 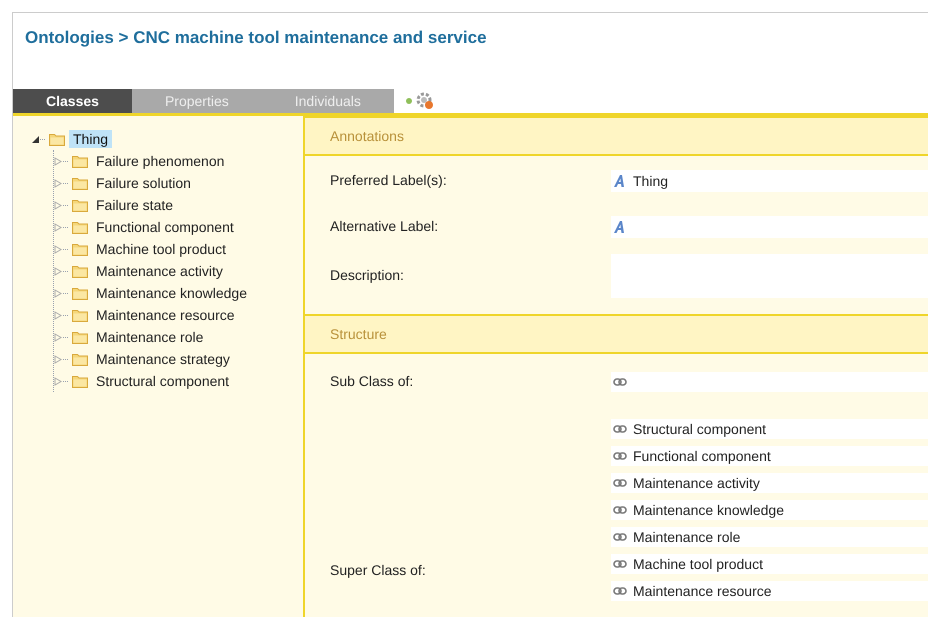 I want to click on field-label: Super Class of:, so click(x=378, y=570).